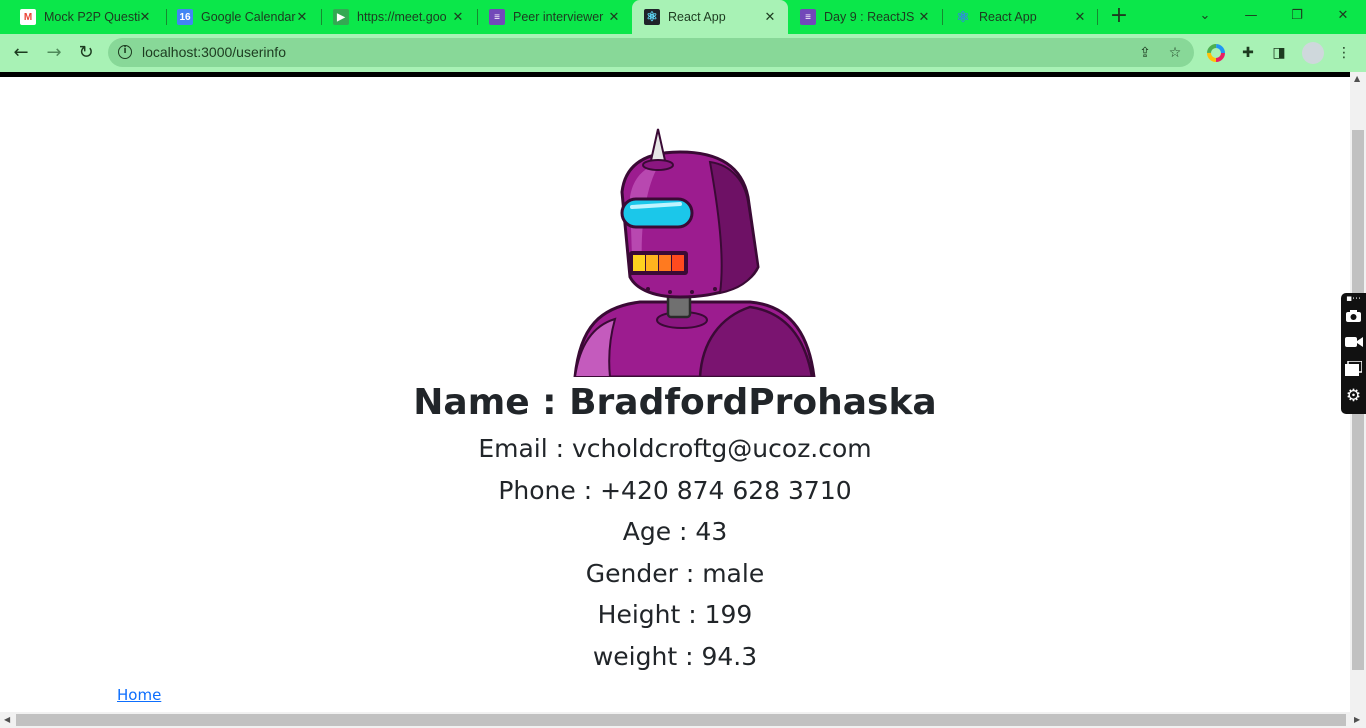  Describe the element at coordinates (1344, 53) in the screenshot. I see `more-menu-icon: ⋮` at that location.